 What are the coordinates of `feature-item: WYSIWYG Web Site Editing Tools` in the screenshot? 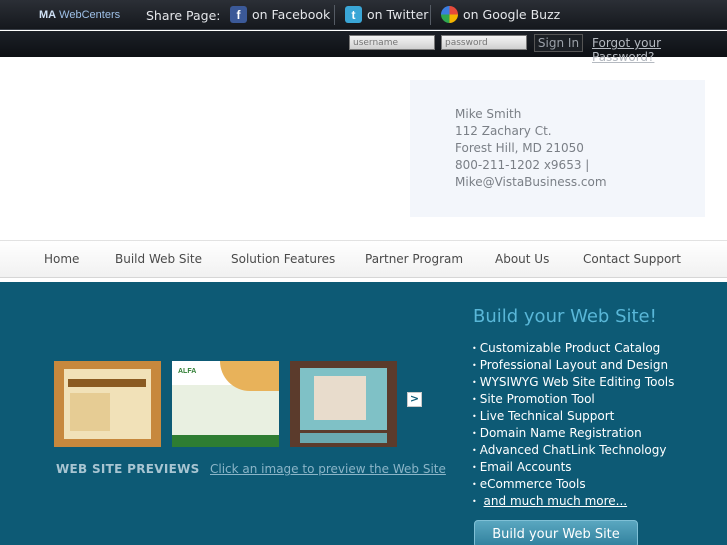 It's located at (573, 382).